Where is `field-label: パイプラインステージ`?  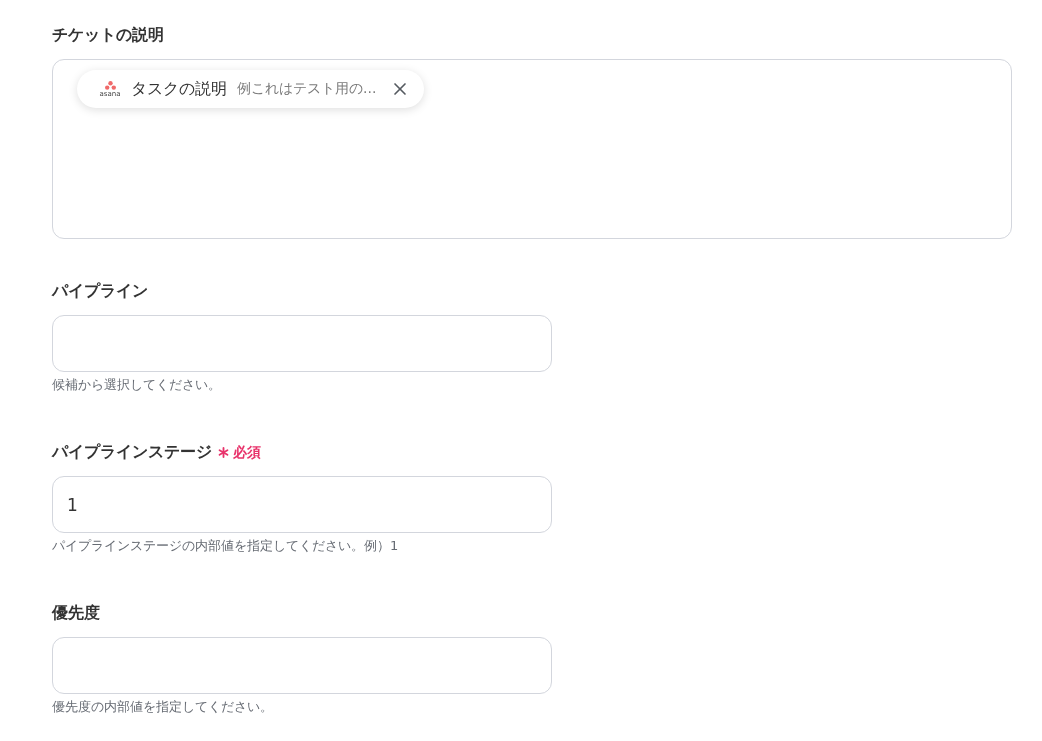
field-label: パイプラインステージ is located at coordinates (132, 452).